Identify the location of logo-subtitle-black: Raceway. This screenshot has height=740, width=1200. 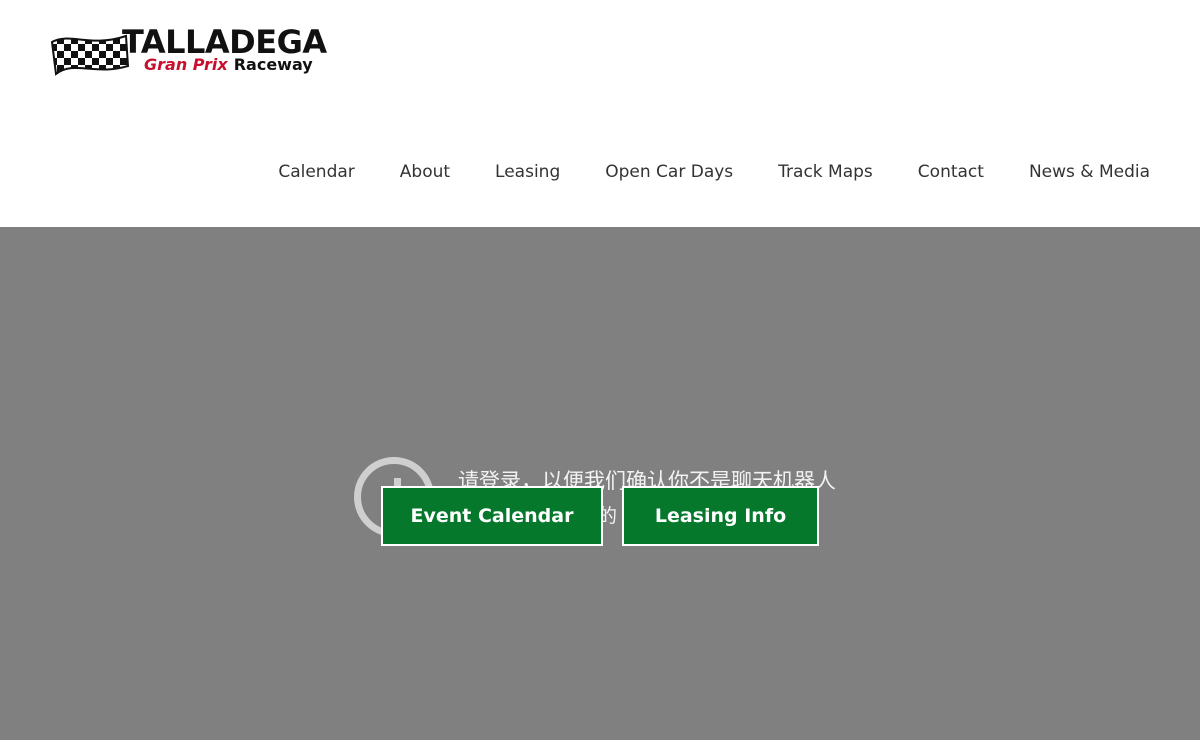
(273, 64).